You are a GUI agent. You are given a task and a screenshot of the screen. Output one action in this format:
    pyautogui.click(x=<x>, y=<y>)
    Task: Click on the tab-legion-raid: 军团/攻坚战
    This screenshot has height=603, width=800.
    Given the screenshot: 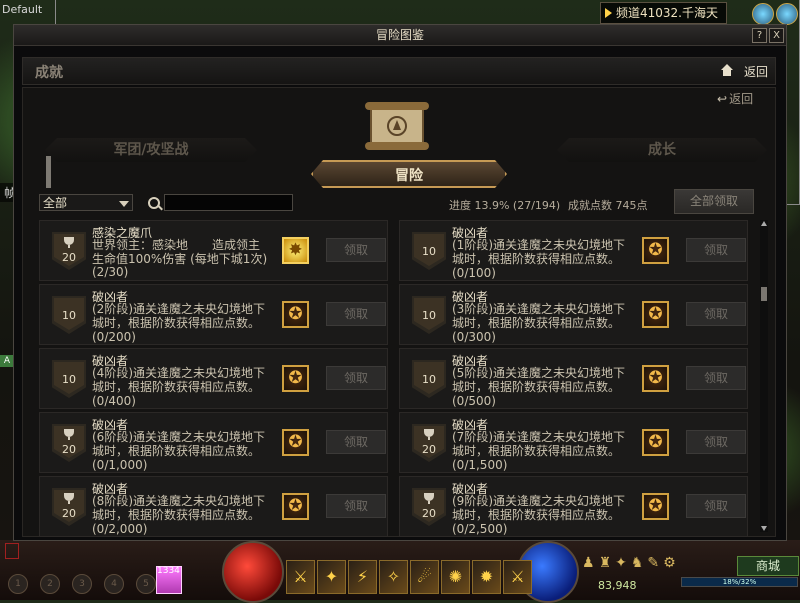 What is the action you would take?
    pyautogui.click(x=151, y=150)
    